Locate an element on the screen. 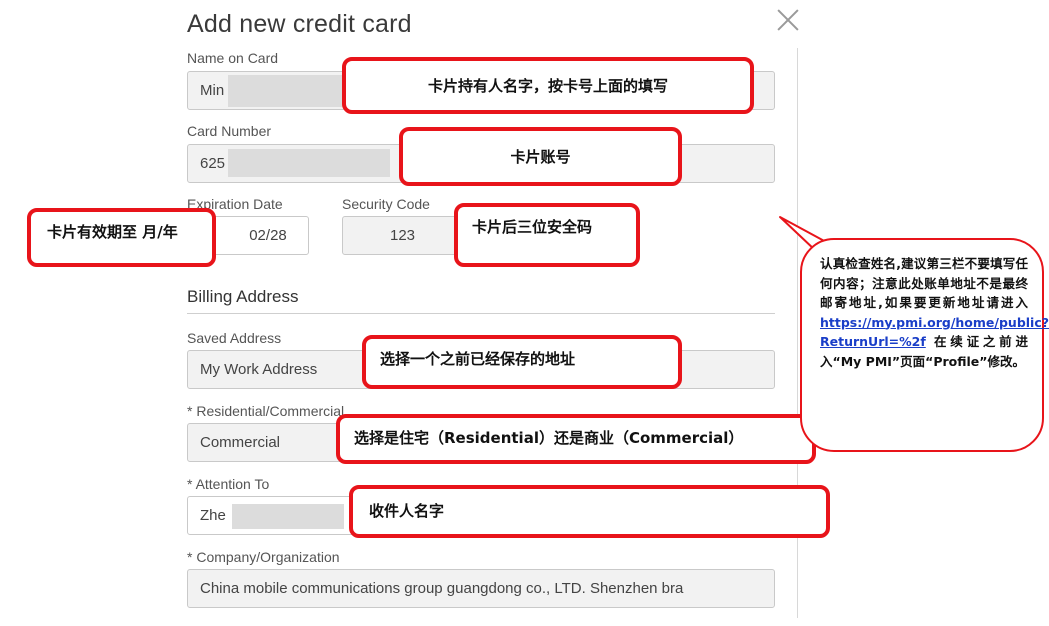 This screenshot has height=626, width=1049. annotation-attention-to: 收件人名字 is located at coordinates (589, 511).